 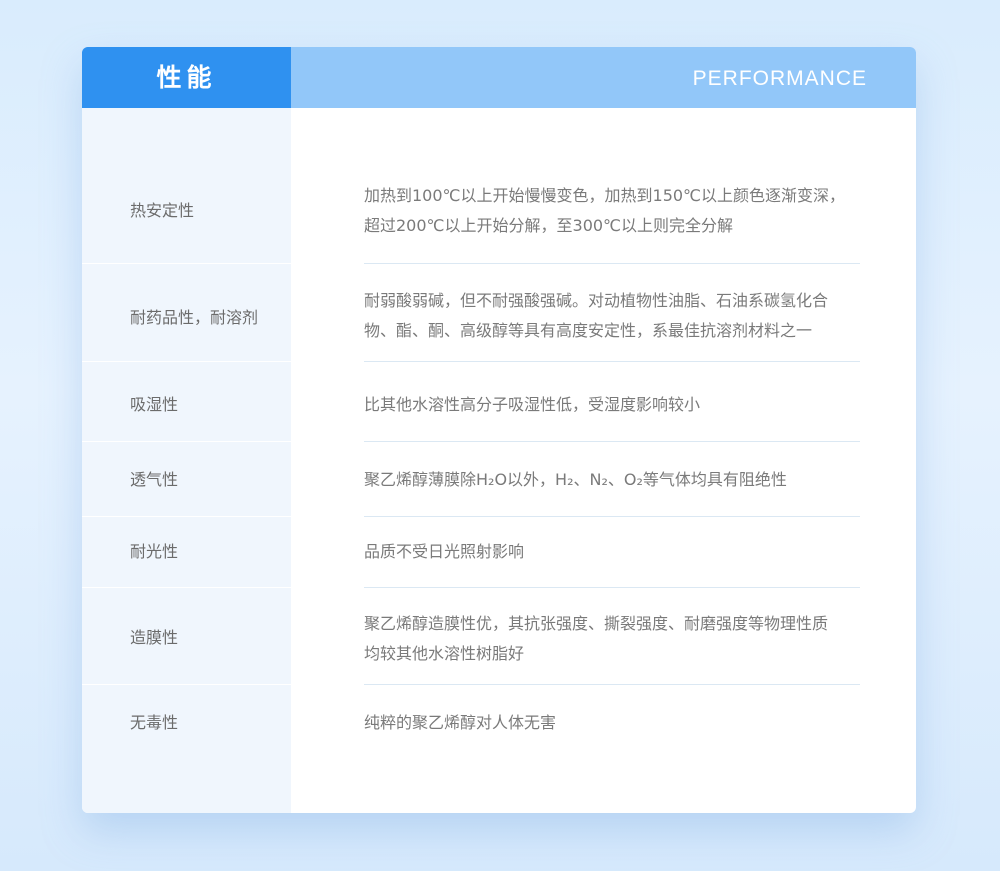 I want to click on row-label-hygroscopicity: 吸湿性, so click(x=154, y=404).